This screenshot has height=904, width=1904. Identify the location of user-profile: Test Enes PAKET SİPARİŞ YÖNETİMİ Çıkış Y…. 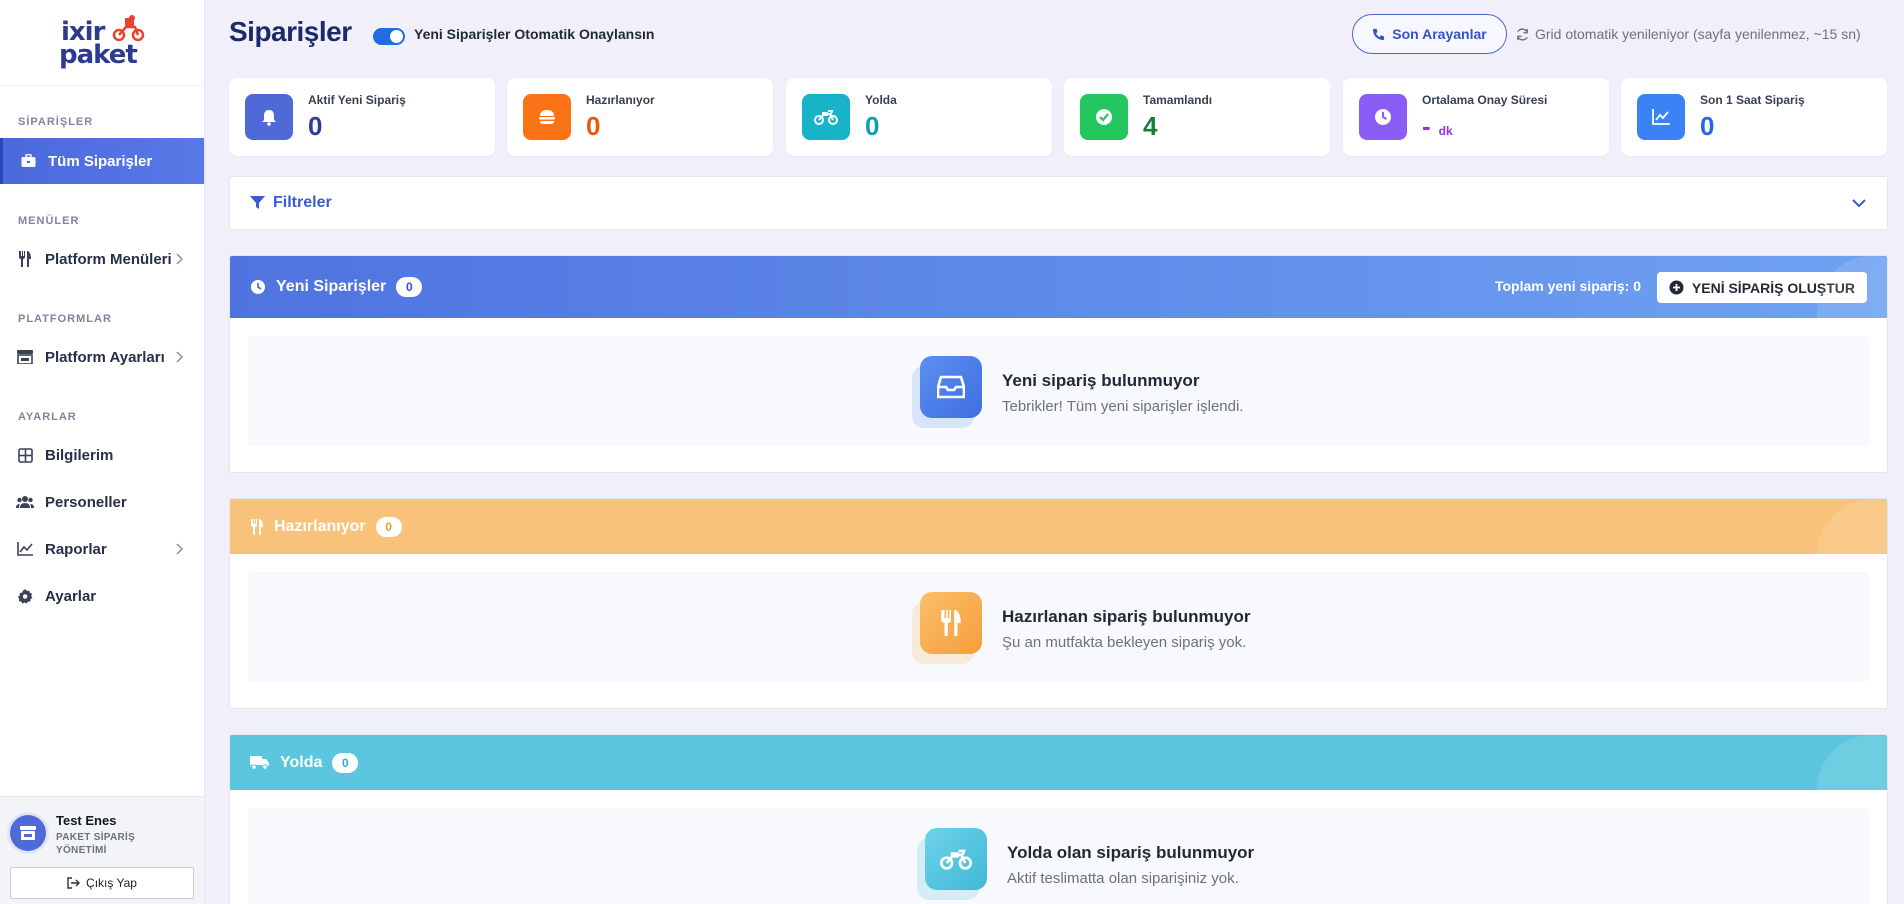
(102, 850).